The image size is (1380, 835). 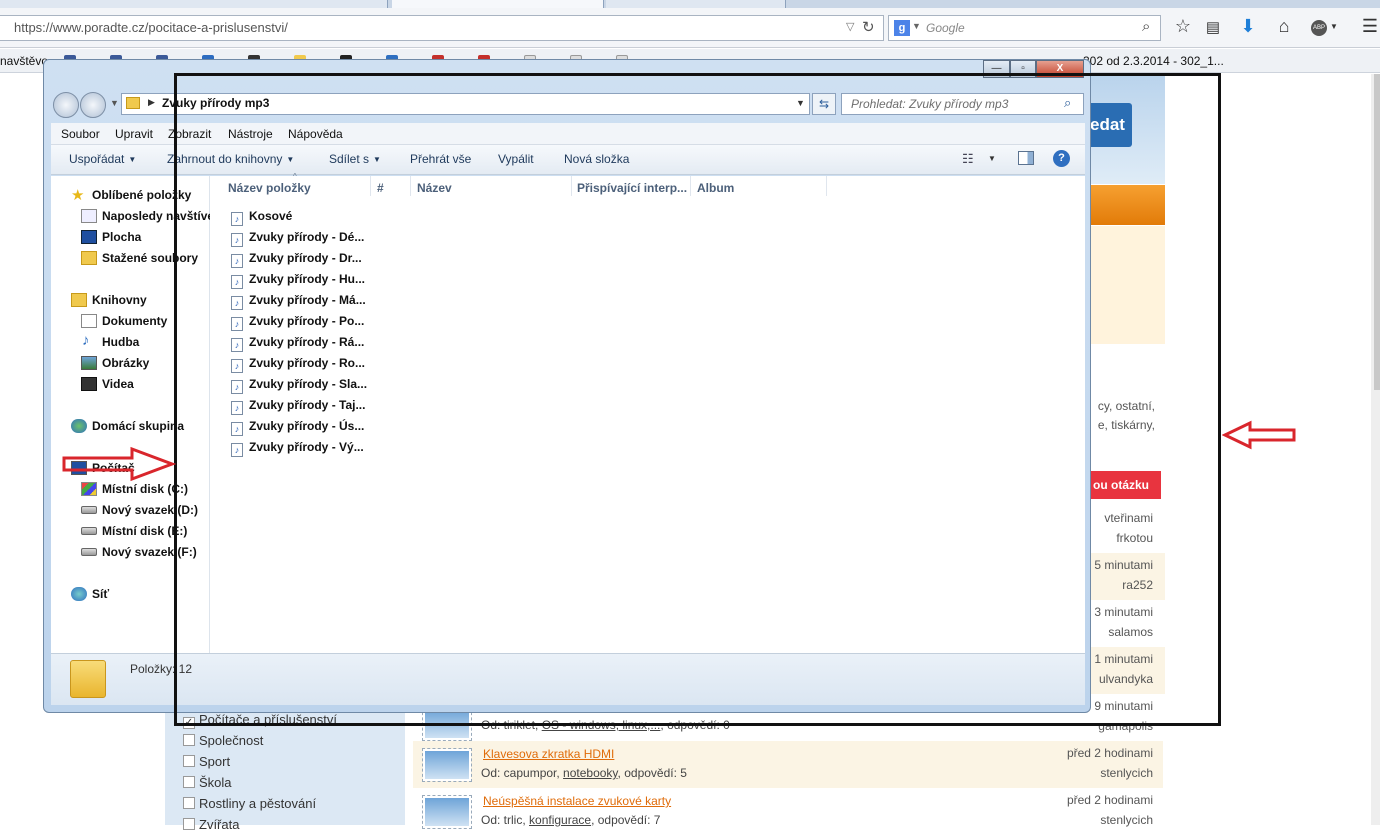 I want to click on dropdown-arrow-icon: ▼, so click(x=132, y=159).